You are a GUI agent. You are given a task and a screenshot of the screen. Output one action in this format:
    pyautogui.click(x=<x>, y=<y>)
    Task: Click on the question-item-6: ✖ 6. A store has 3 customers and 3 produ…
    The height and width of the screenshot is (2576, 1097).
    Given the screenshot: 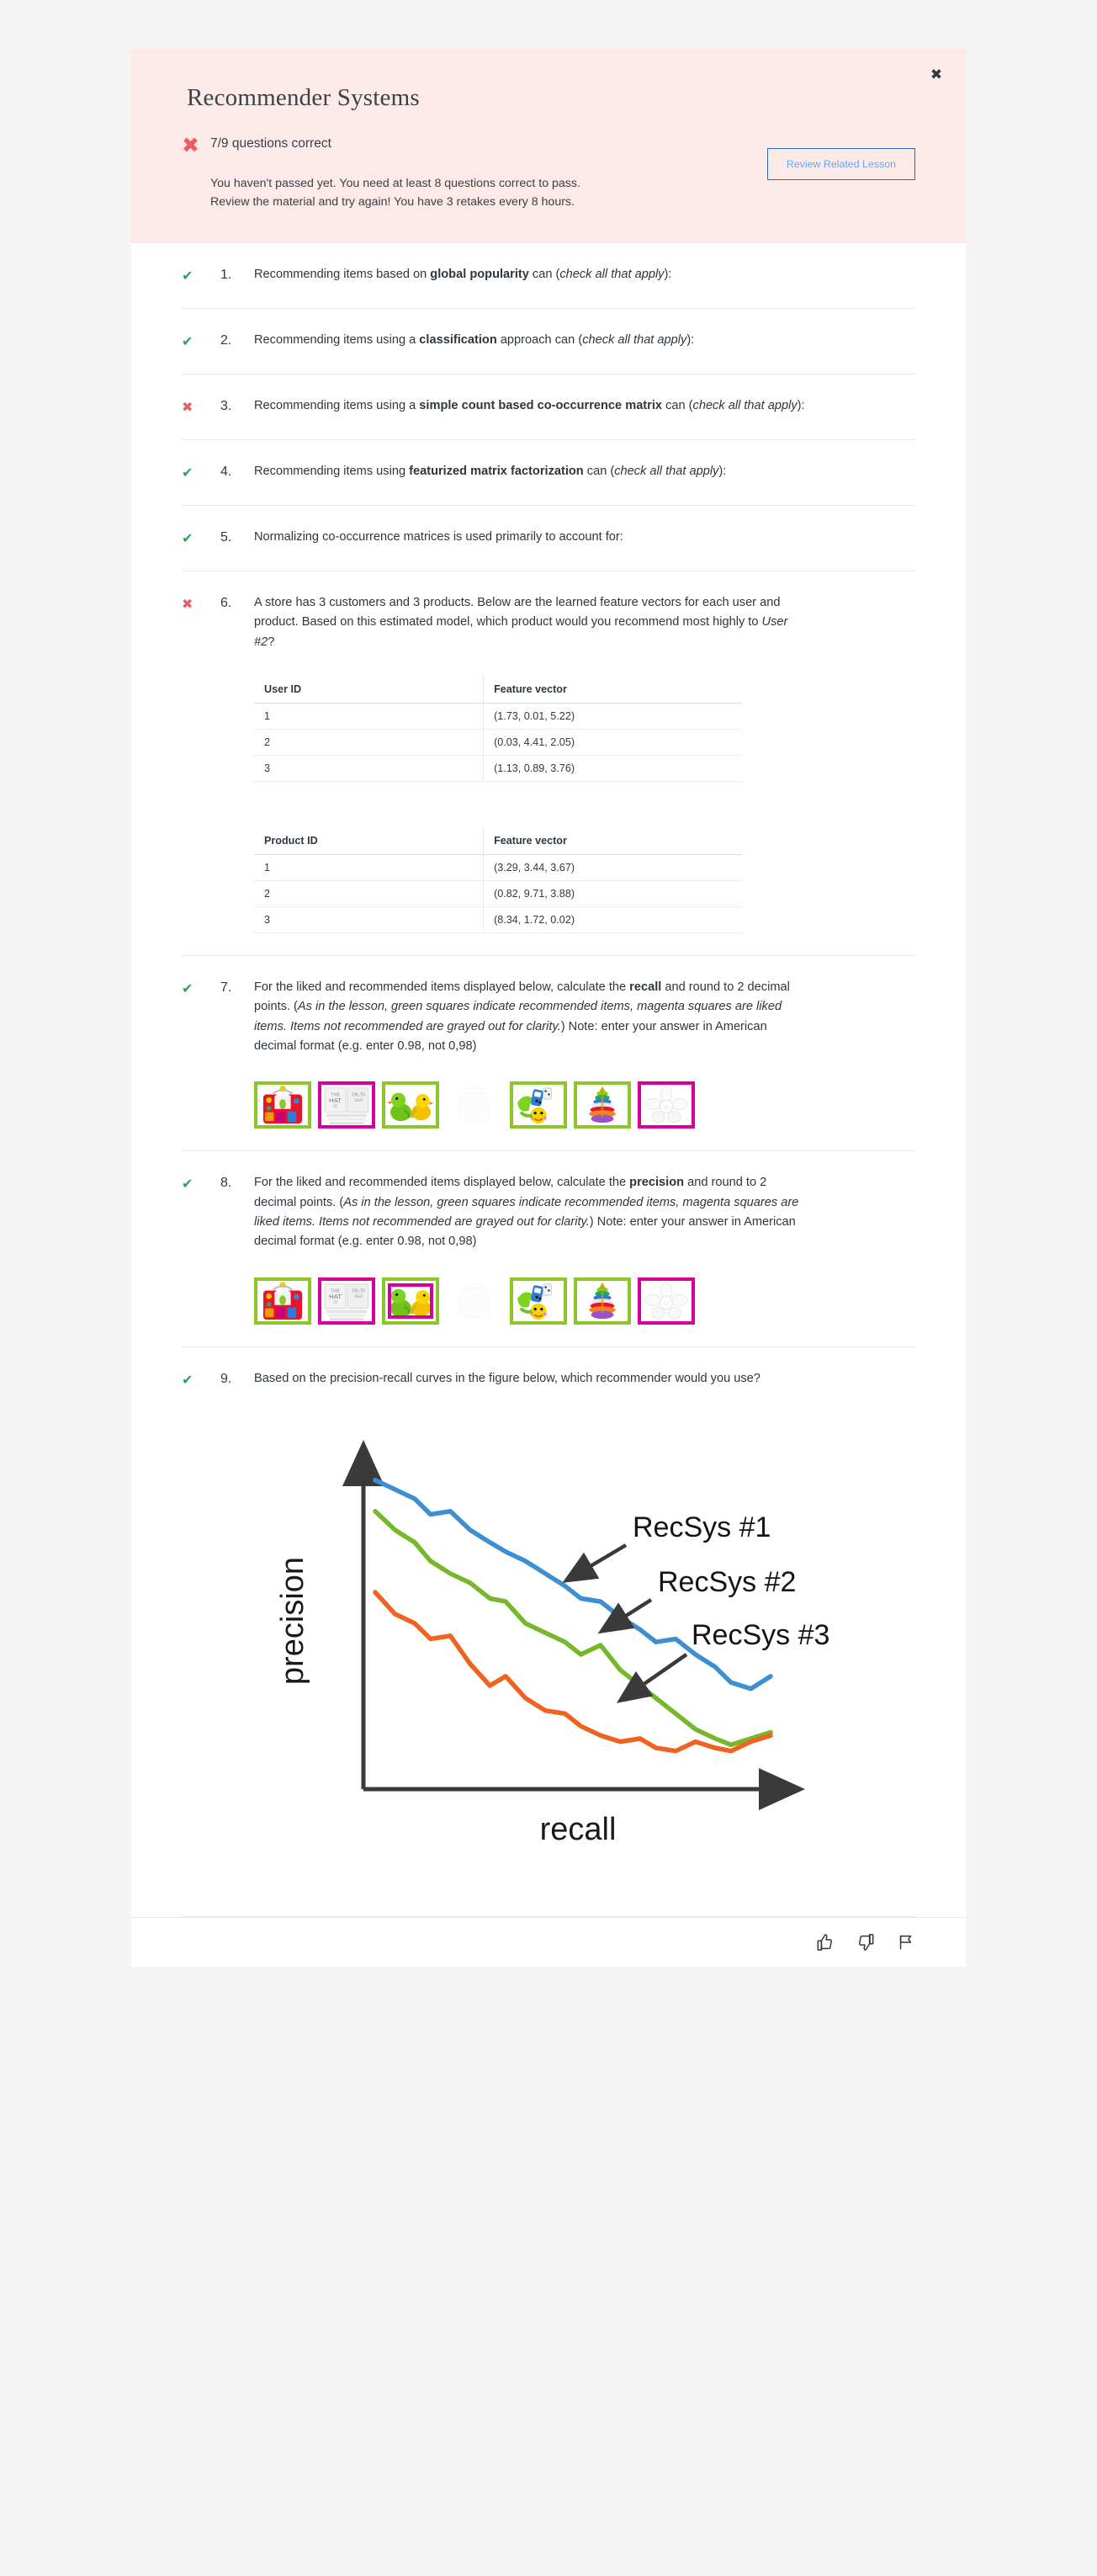 What is the action you would take?
    pyautogui.click(x=548, y=764)
    